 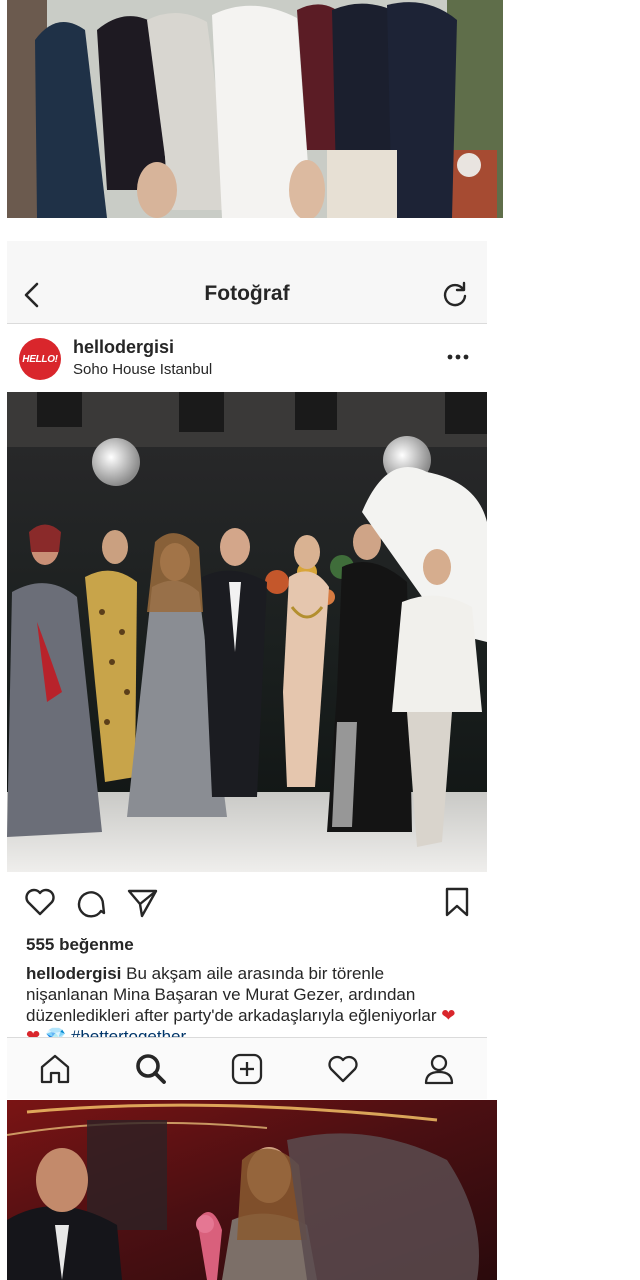 What do you see at coordinates (252, 1190) in the screenshot?
I see `bottom-photo` at bounding box center [252, 1190].